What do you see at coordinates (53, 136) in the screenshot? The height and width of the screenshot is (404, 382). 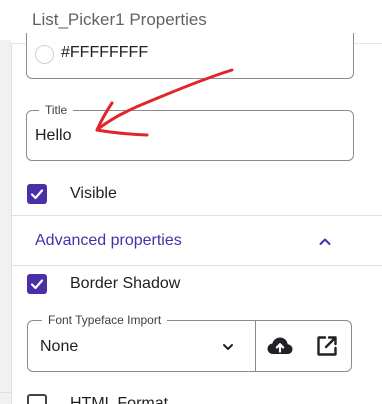 I see `title-input-value: Hello` at bounding box center [53, 136].